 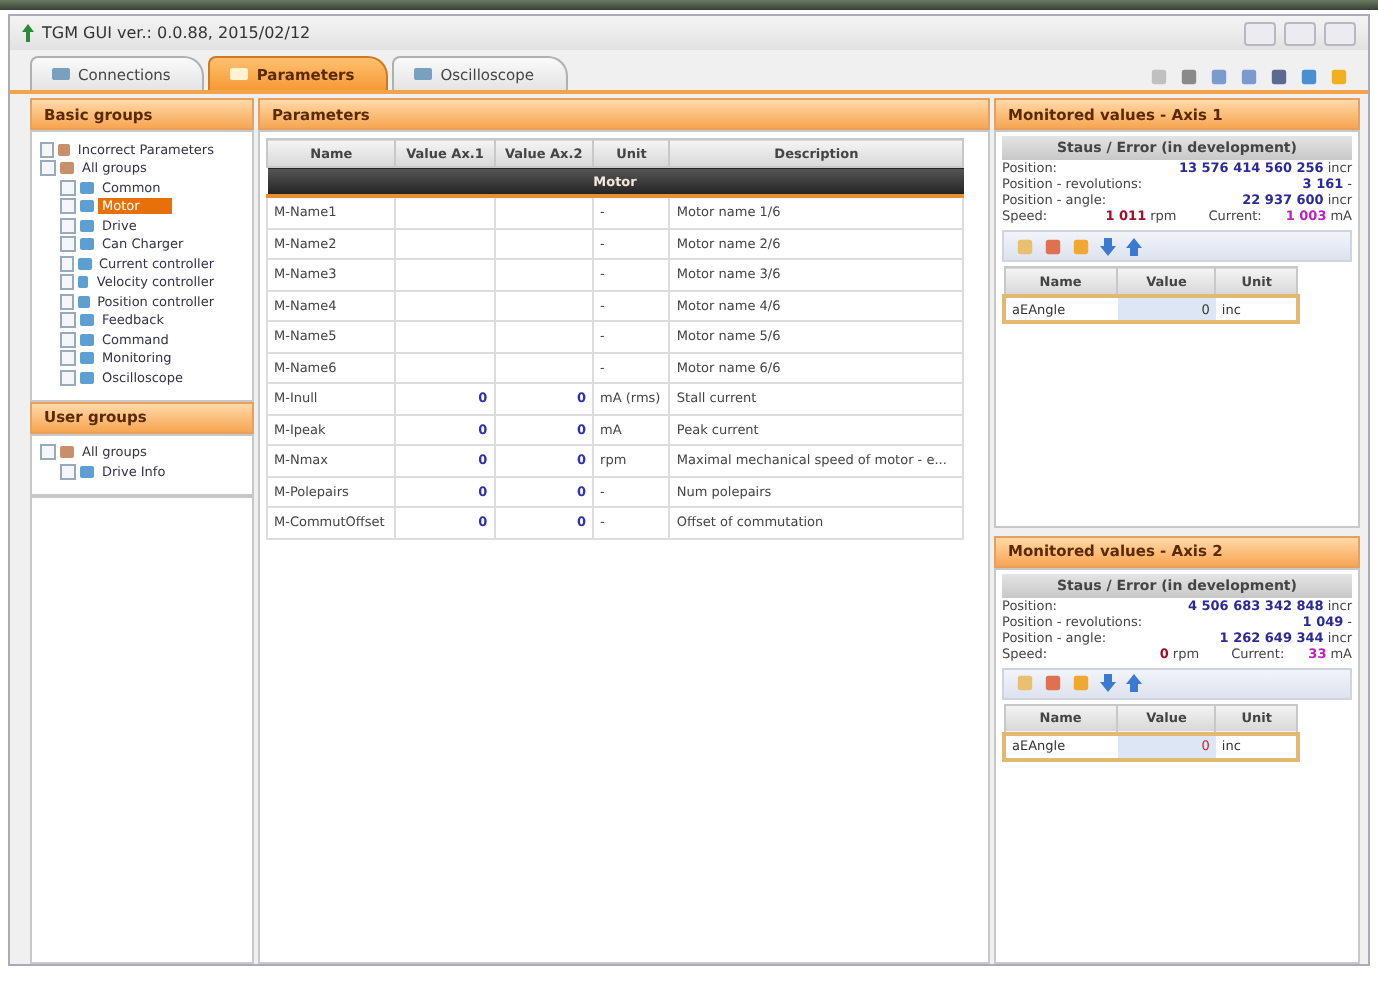 What do you see at coordinates (1340, 33) in the screenshot?
I see `close-button` at bounding box center [1340, 33].